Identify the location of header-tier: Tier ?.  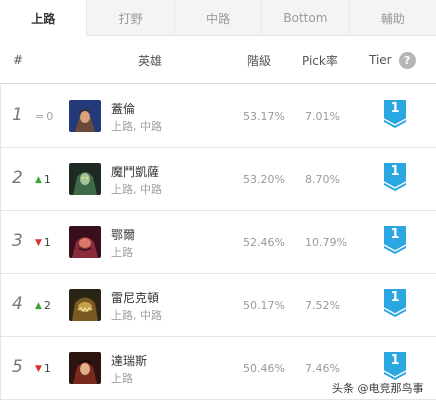
(392, 60).